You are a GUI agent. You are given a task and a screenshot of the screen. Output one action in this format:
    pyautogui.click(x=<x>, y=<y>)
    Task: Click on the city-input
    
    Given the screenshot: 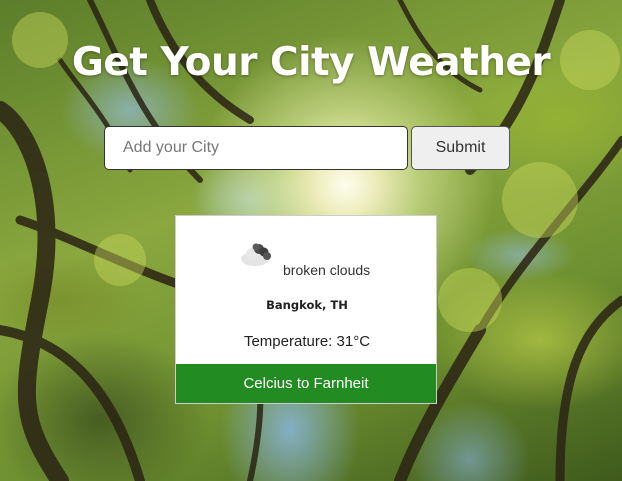 What is the action you would take?
    pyautogui.click(x=256, y=148)
    